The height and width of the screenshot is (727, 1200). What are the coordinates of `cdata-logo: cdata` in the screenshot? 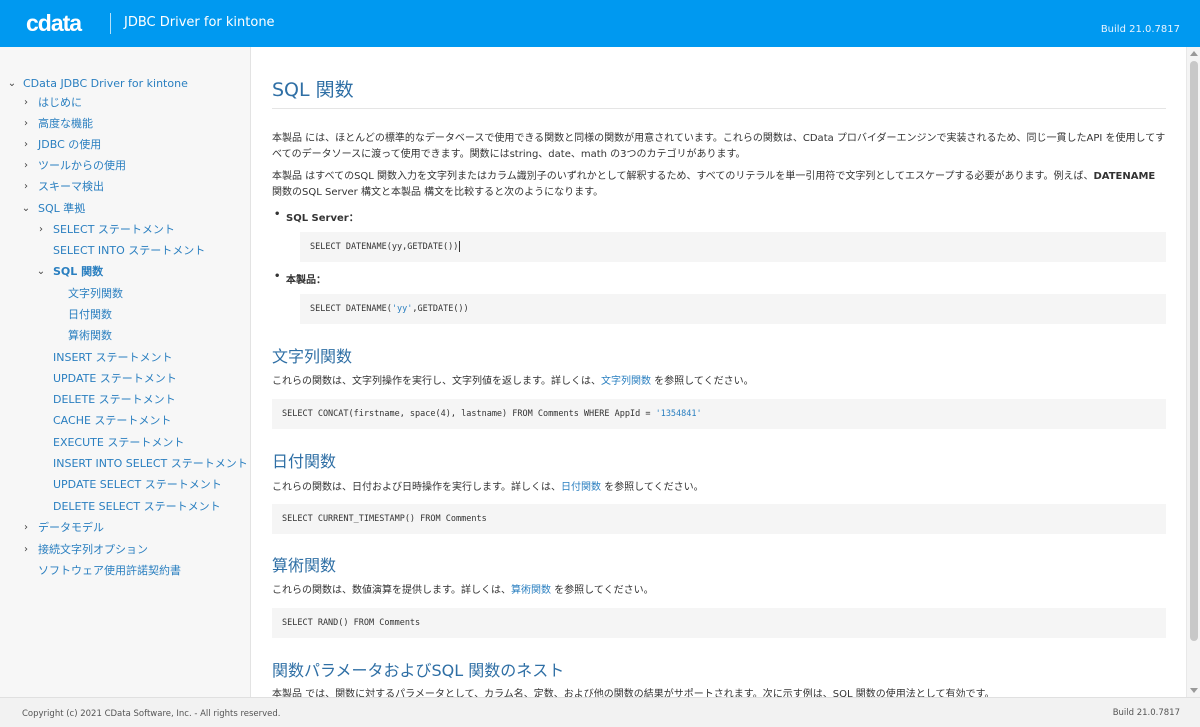 It's located at (54, 23).